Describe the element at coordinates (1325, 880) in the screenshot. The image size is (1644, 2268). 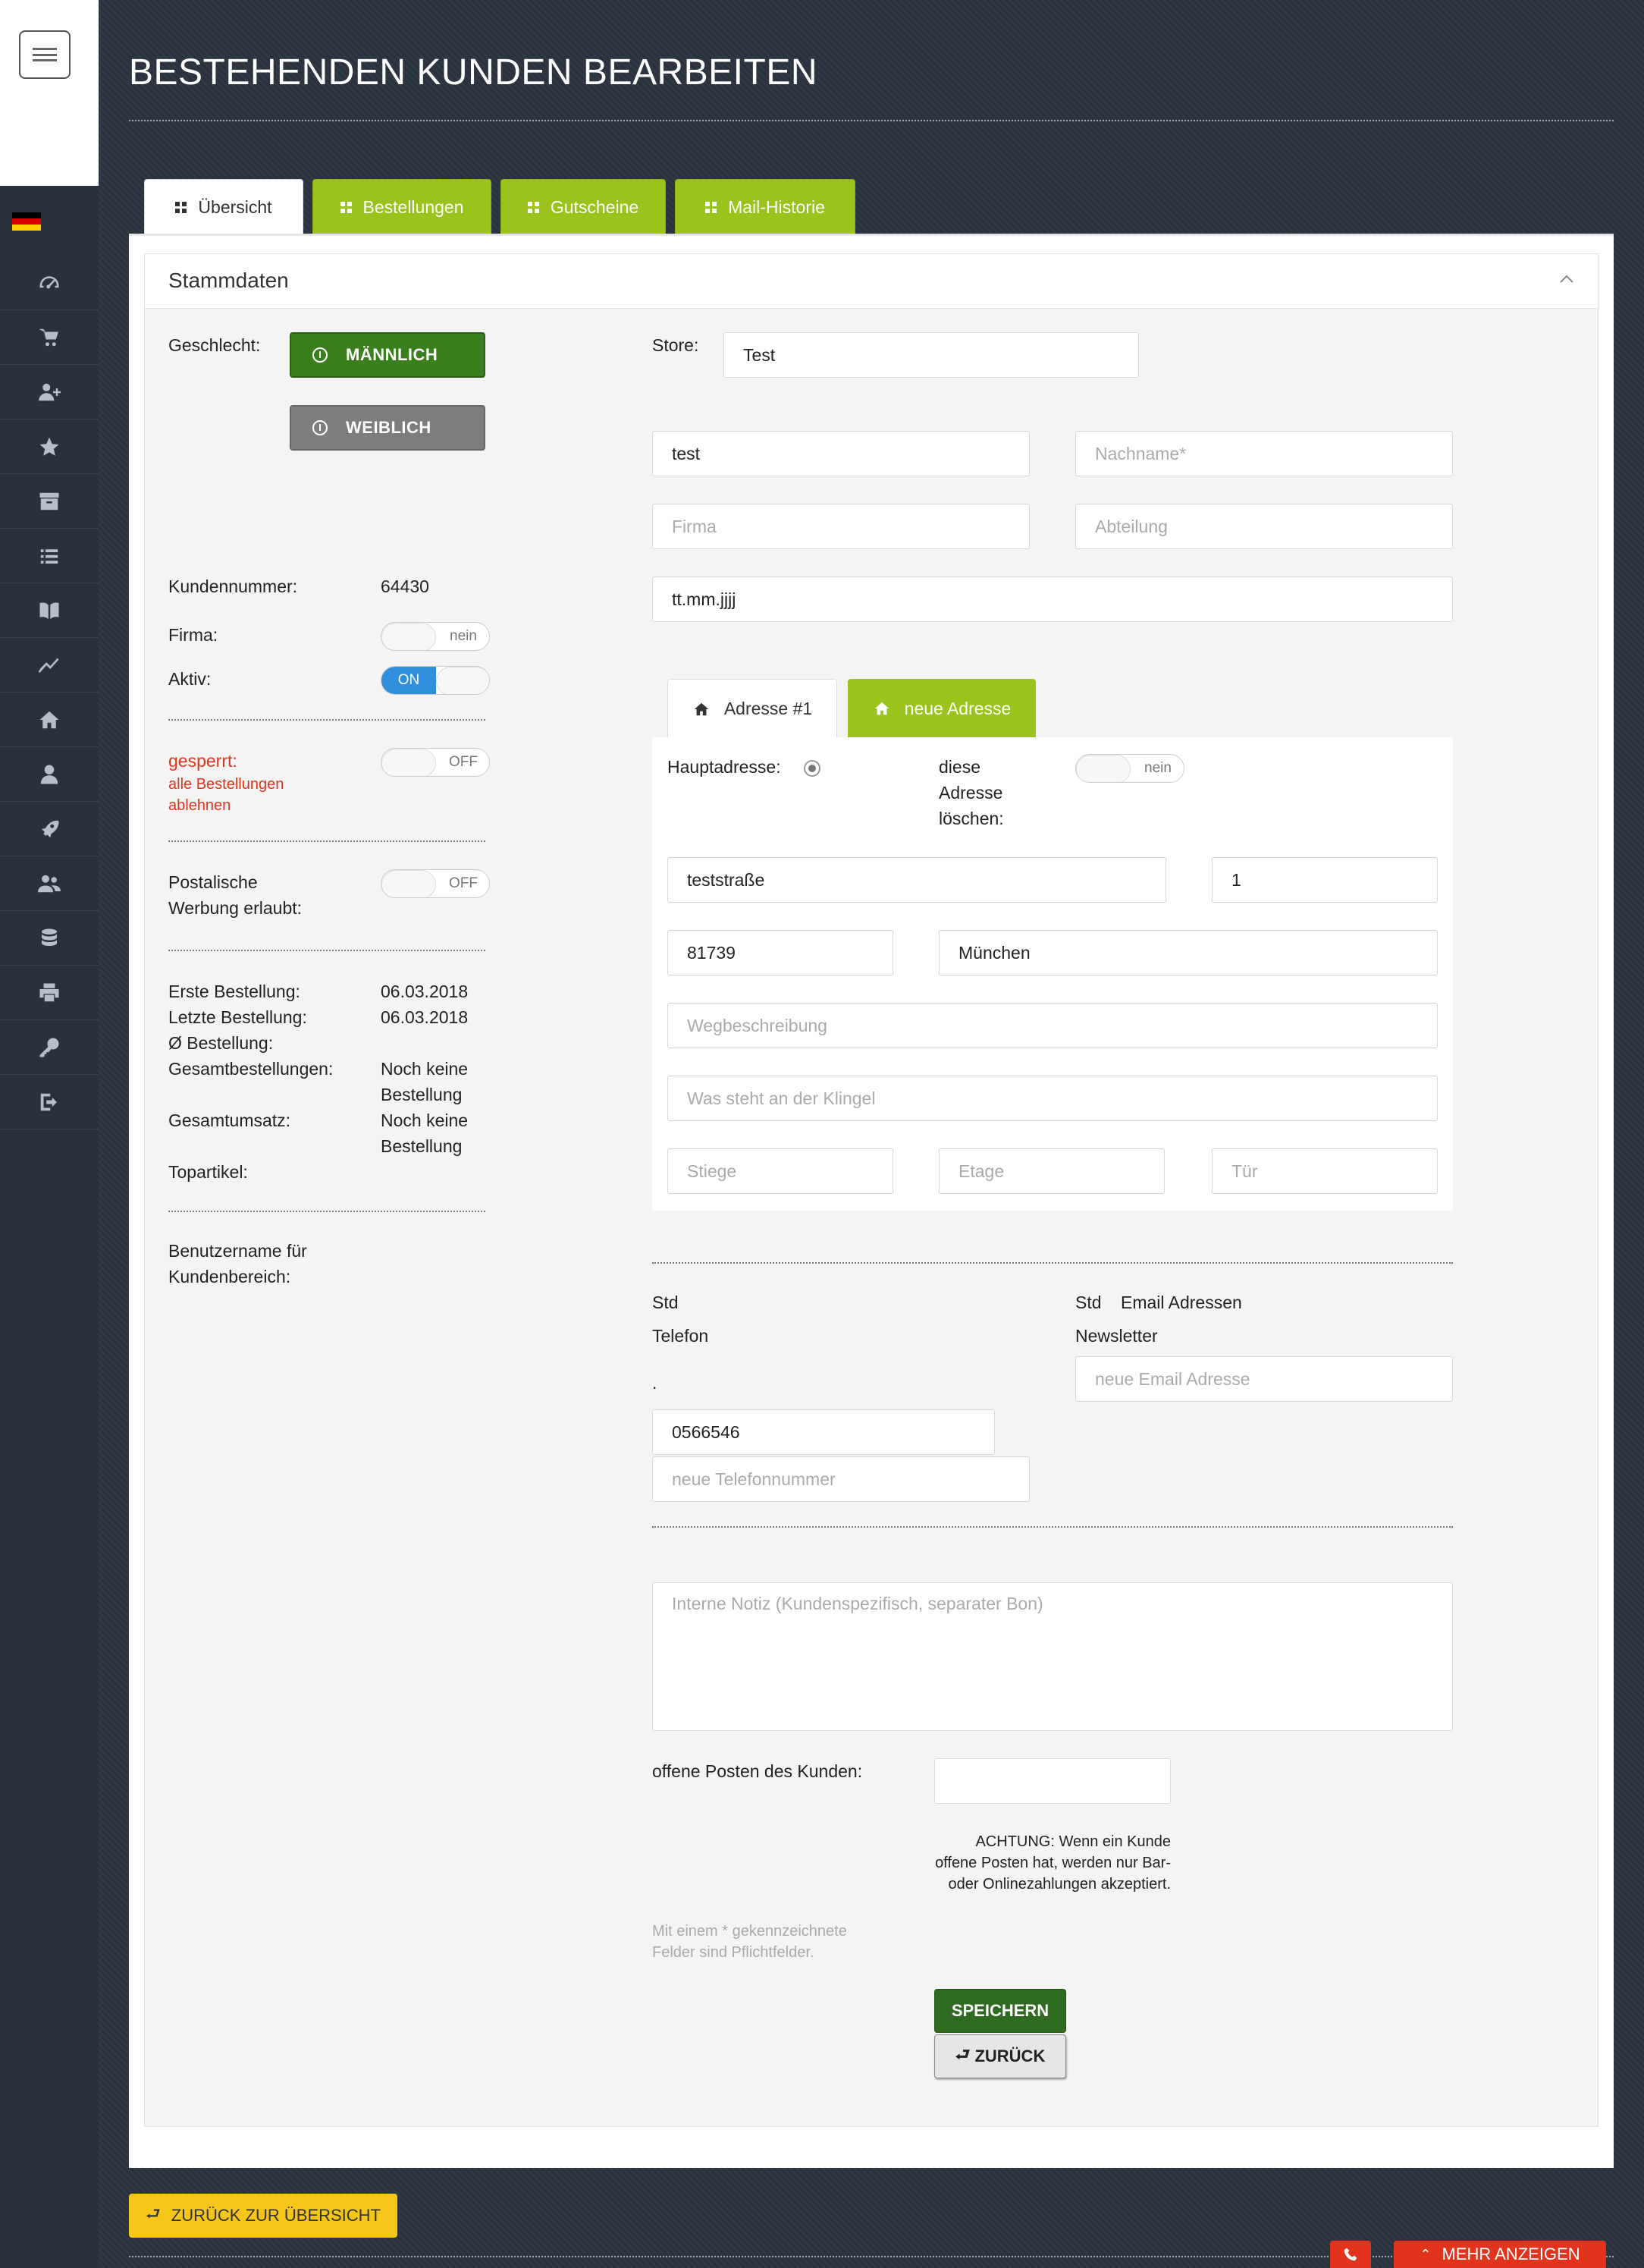
I see `house-number-input: 1` at that location.